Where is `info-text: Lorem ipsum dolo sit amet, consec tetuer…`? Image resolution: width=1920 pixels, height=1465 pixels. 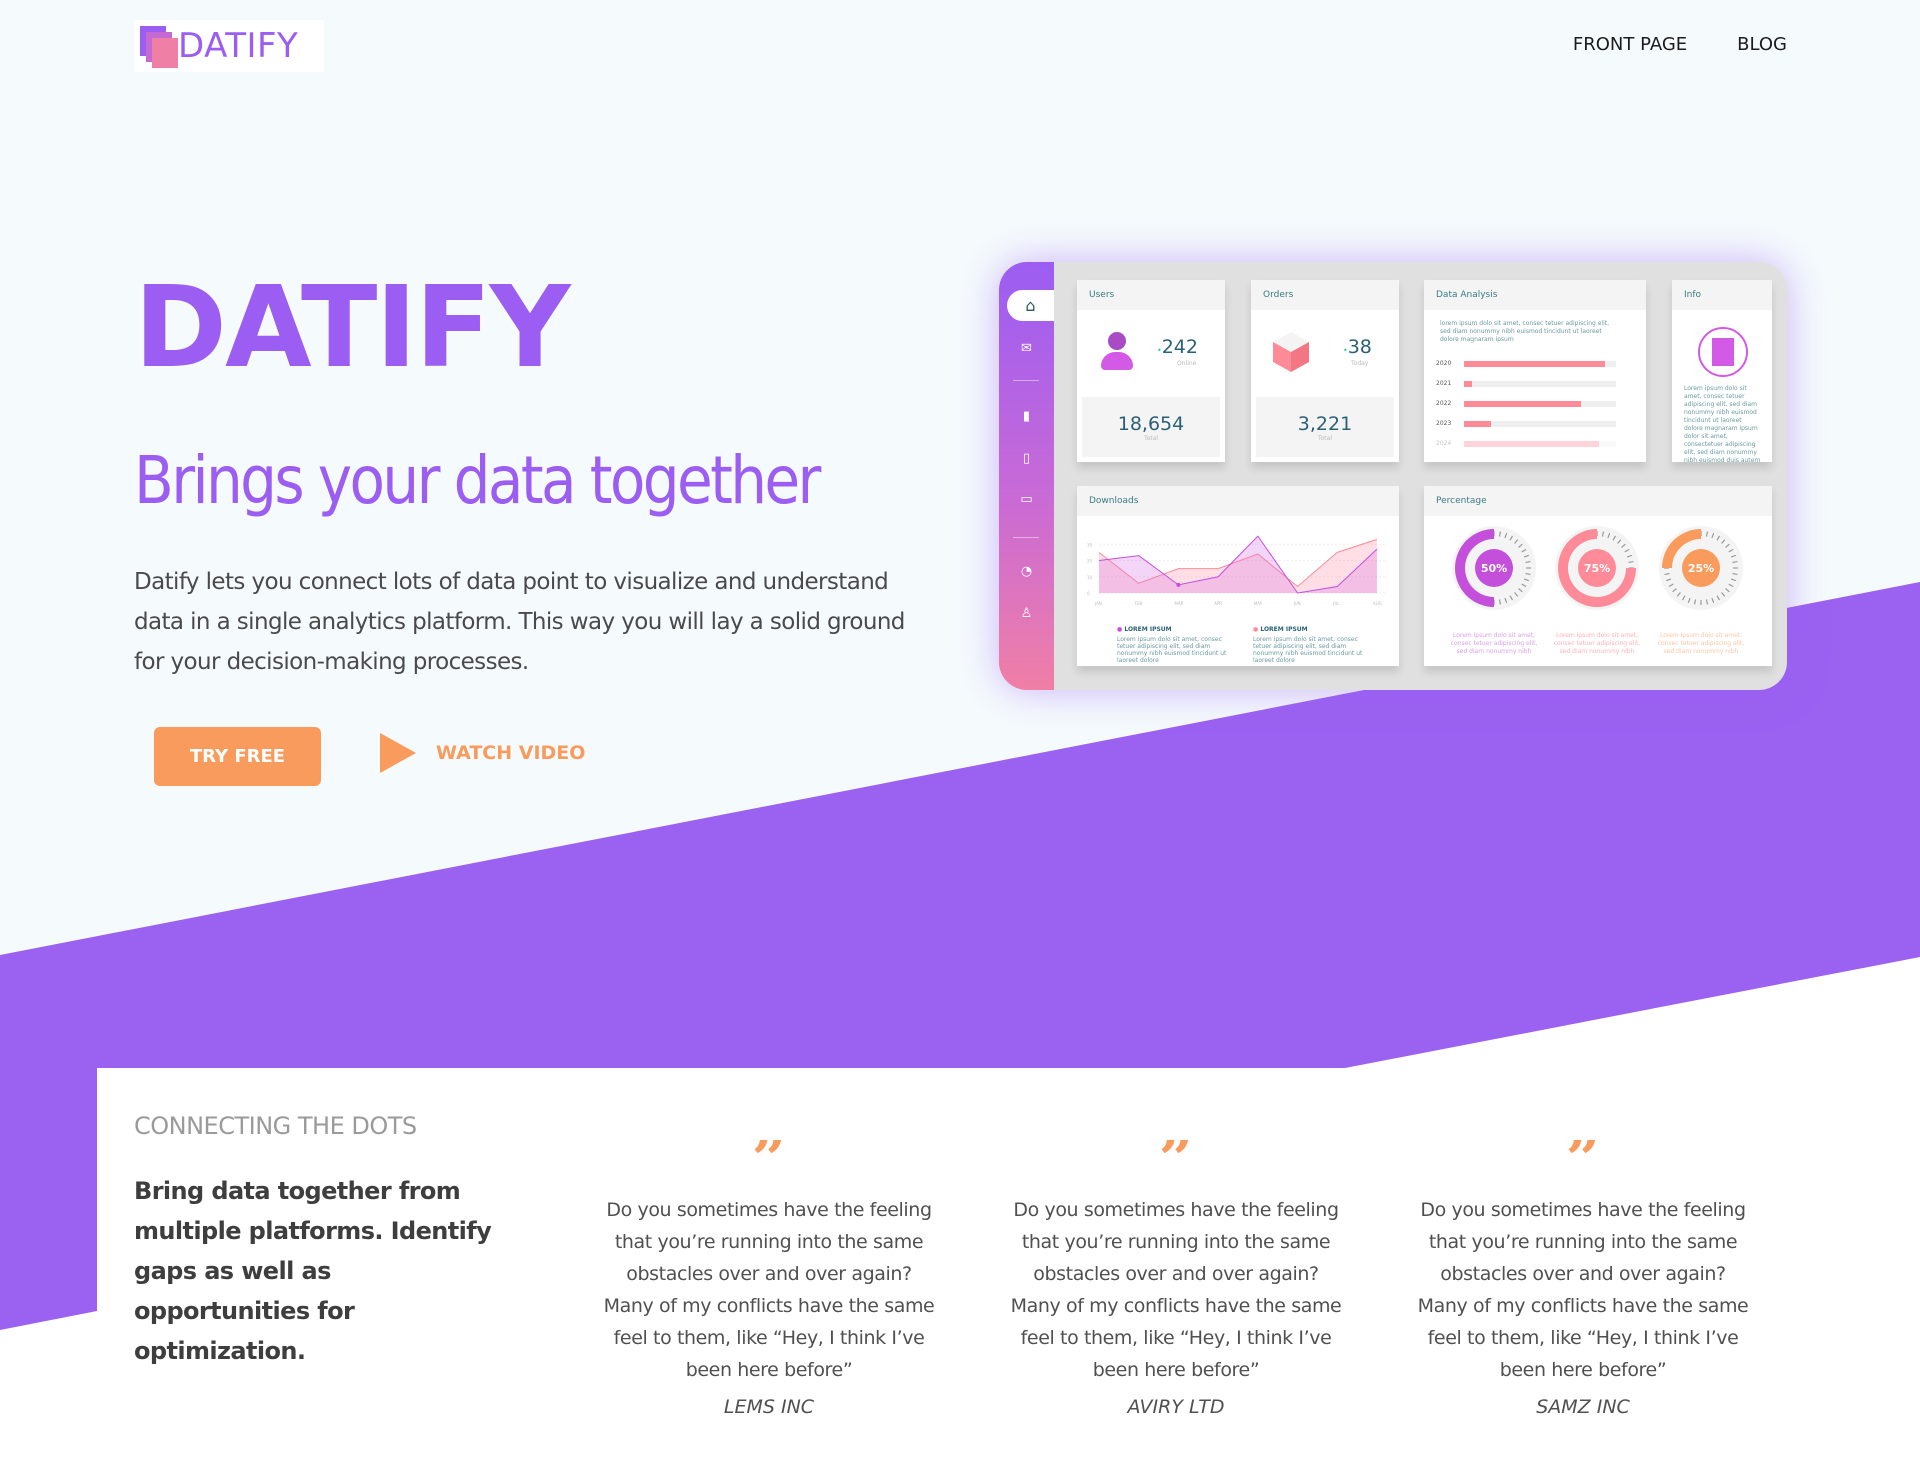
info-text: Lorem ipsum dolo sit amet, consec tetuer… is located at coordinates (1722, 424).